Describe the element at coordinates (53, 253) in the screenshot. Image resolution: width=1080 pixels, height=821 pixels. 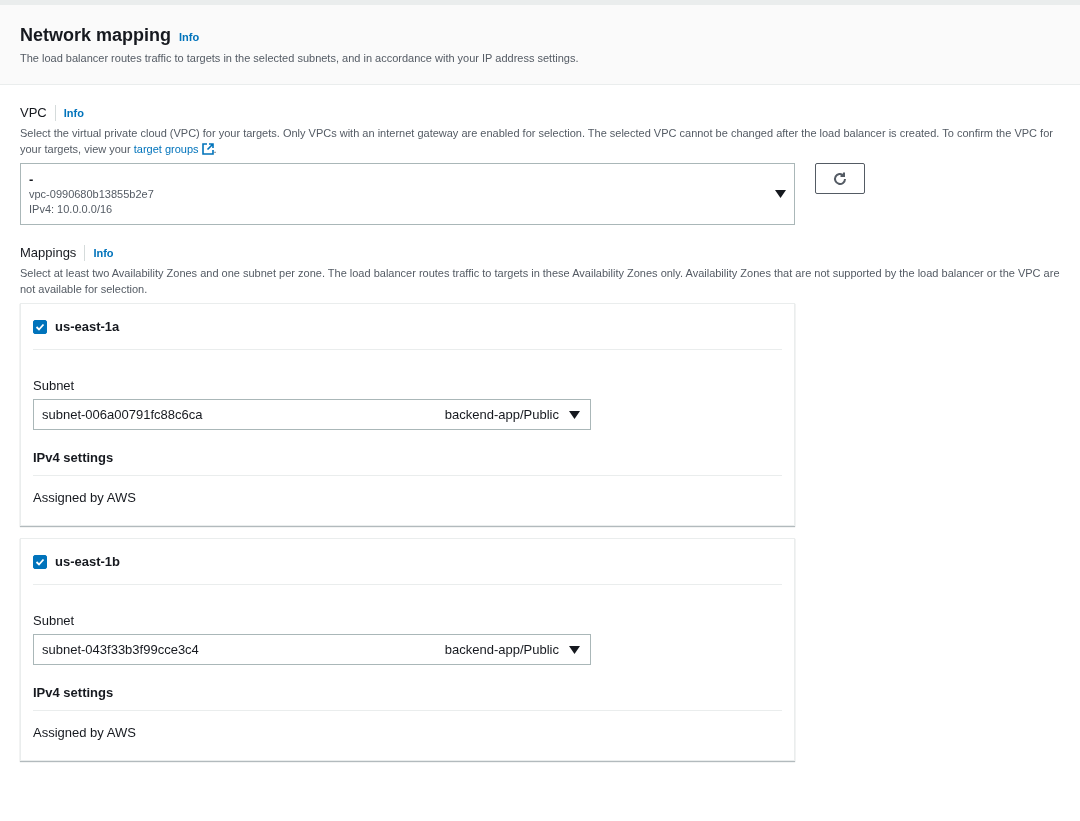
I see `mappings-label: Mappings` at that location.